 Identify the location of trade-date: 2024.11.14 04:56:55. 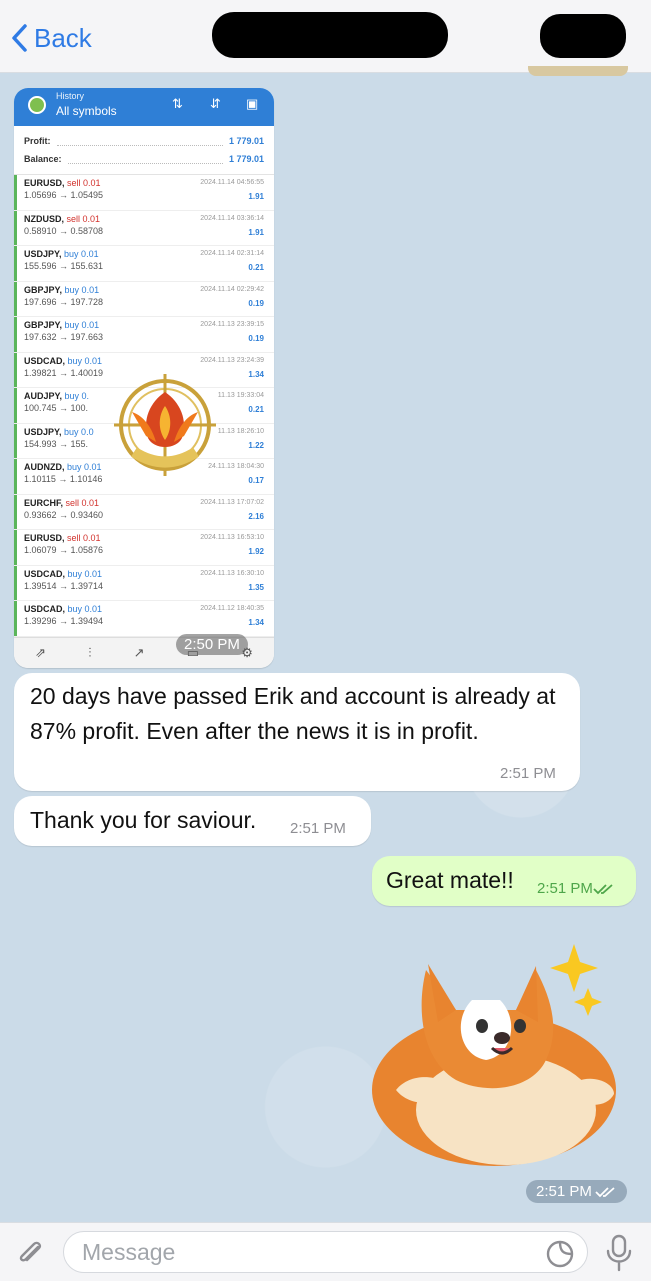
(232, 182).